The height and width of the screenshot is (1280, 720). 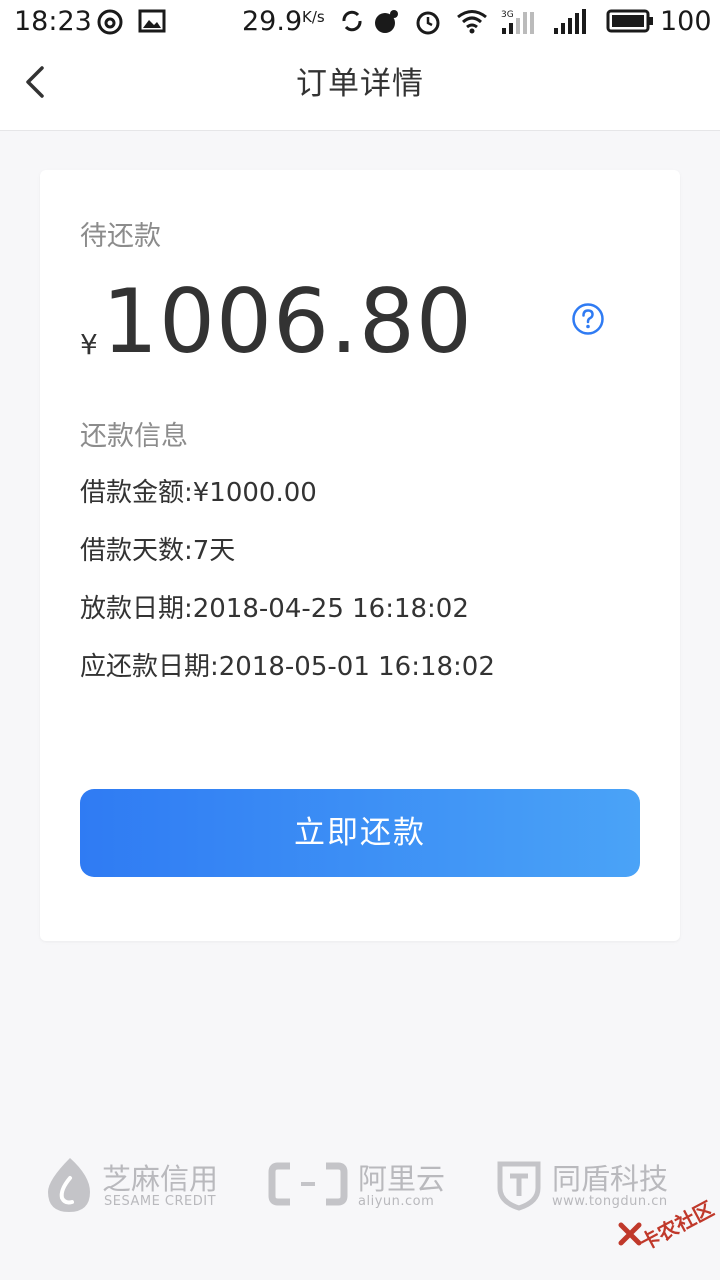 I want to click on sesame-credit-logo: 芝麻信用 SESAME CREDIT, so click(x=139, y=1185).